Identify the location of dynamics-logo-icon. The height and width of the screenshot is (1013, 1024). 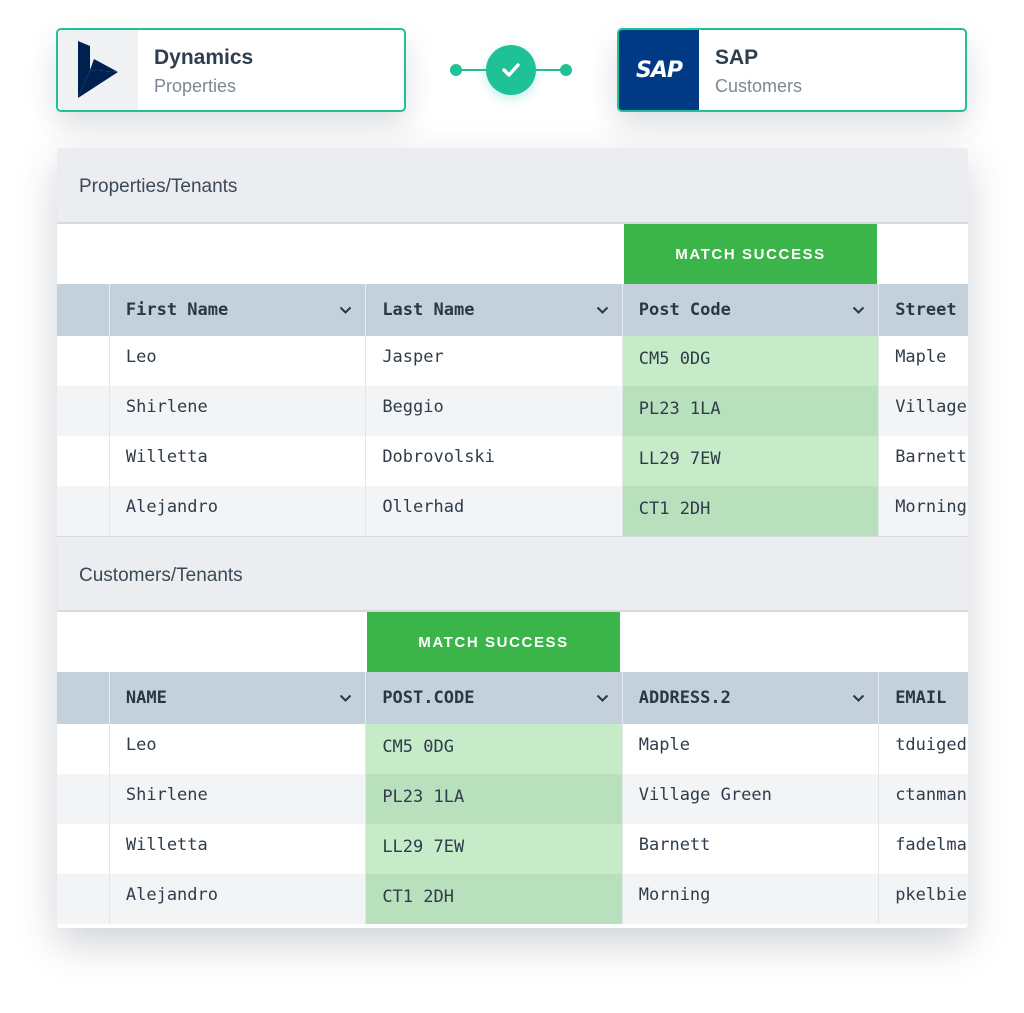
(98, 69).